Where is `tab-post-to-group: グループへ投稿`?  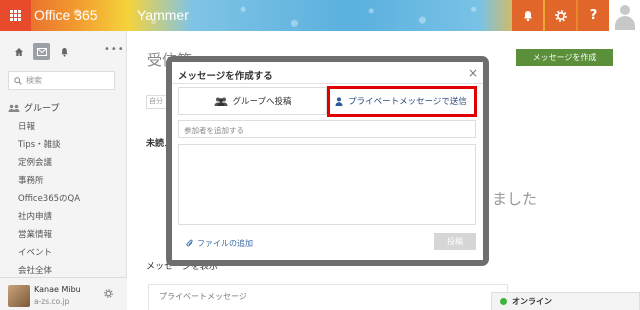 tab-post-to-group: グループへ投稿 is located at coordinates (252, 101).